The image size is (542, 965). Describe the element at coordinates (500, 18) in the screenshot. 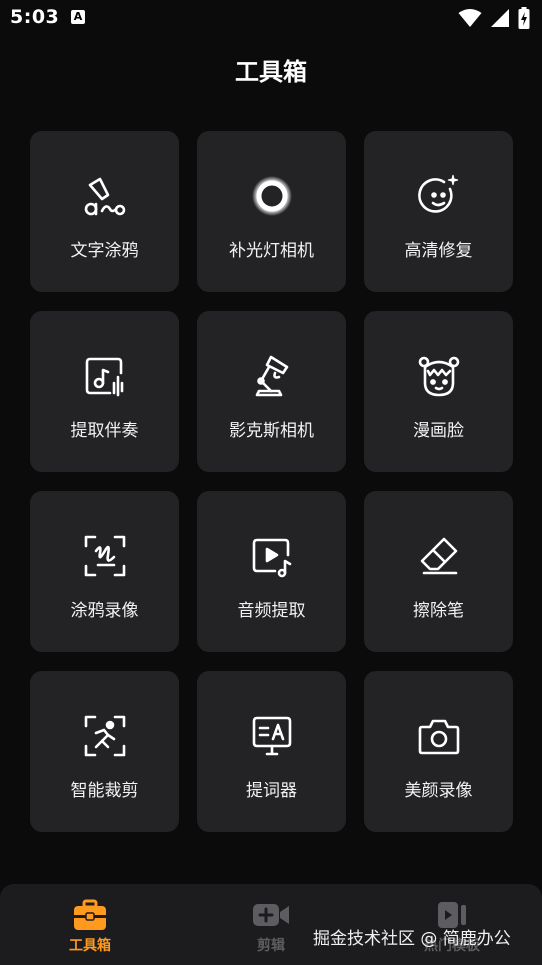

I see `signal-icon` at that location.